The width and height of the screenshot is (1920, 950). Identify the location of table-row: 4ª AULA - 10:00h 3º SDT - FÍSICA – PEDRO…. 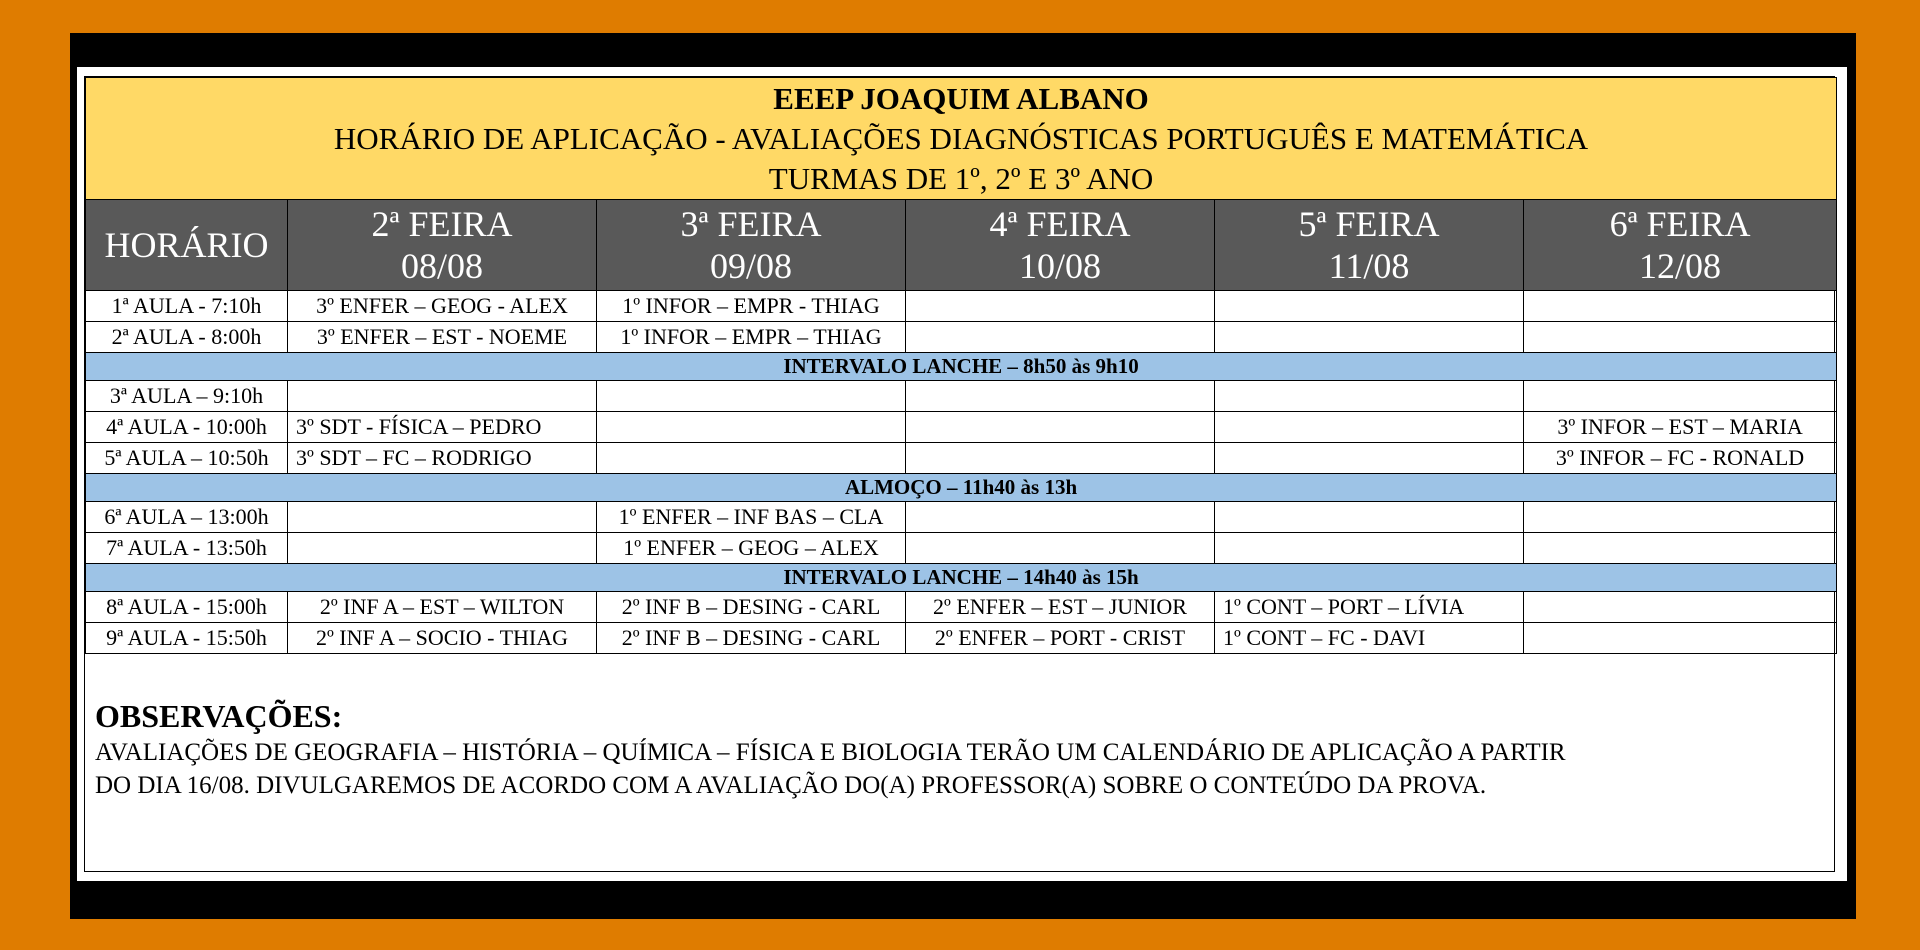
(961, 427).